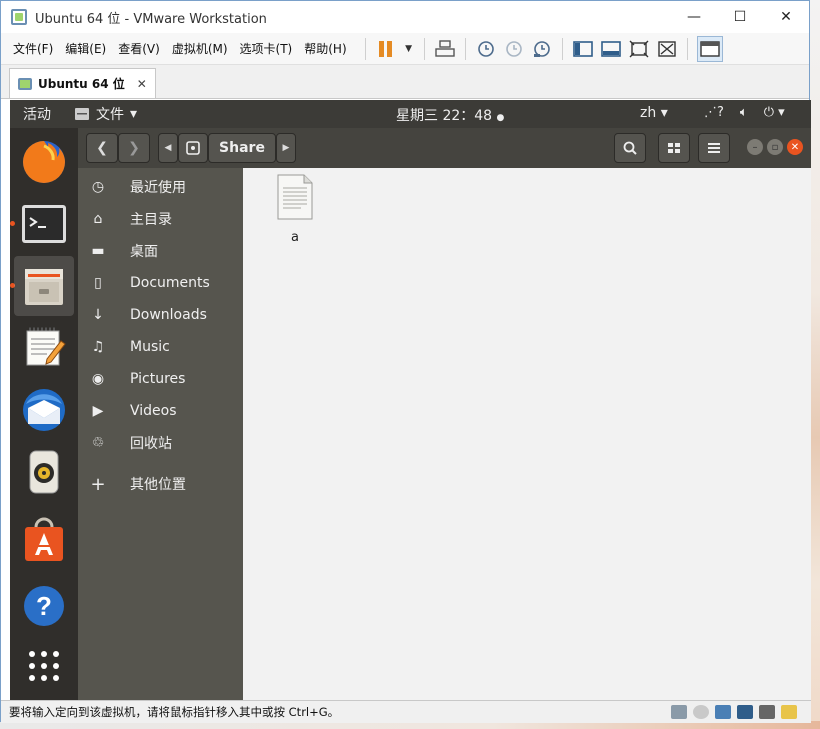 This screenshot has height=729, width=820. I want to click on sidebar-item-trash: ♲ 回收站, so click(160, 443).